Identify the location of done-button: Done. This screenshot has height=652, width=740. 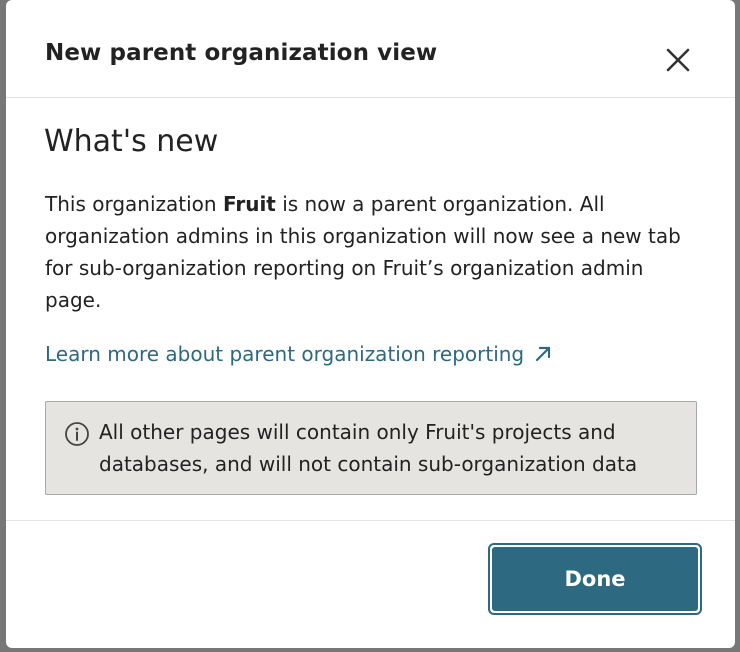
(595, 579).